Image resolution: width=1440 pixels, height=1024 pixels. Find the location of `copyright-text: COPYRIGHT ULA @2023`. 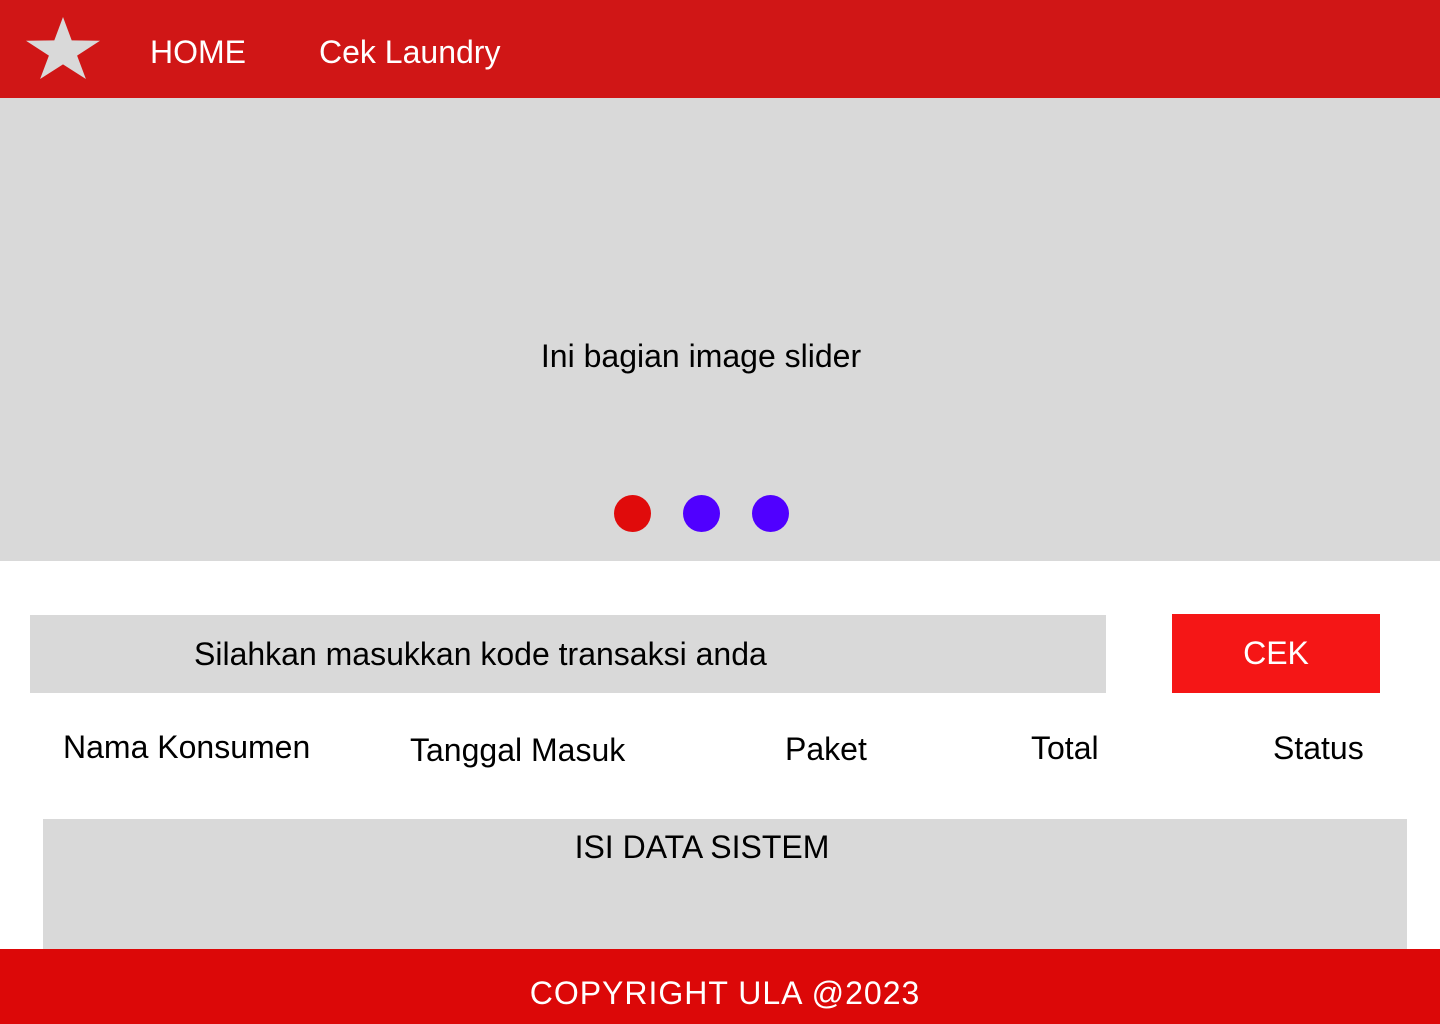

copyright-text: COPYRIGHT ULA @2023 is located at coordinates (725, 993).